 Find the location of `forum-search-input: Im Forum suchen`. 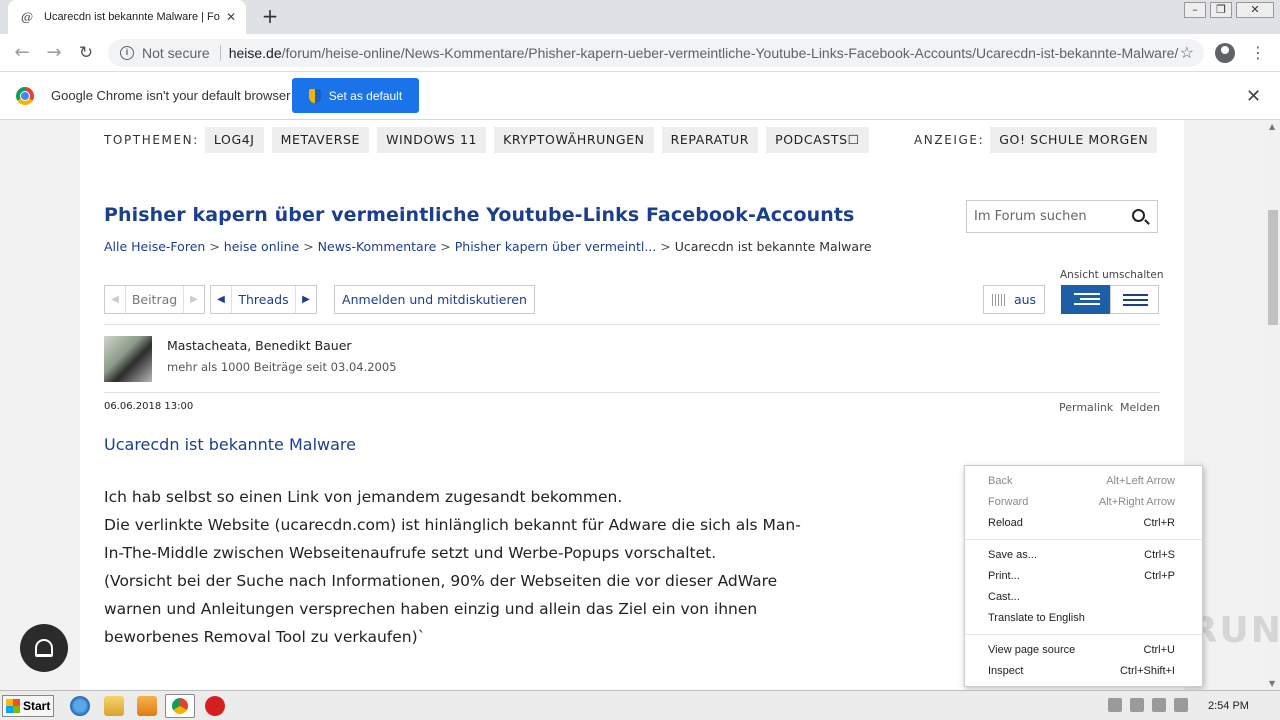

forum-search-input: Im Forum suchen is located at coordinates (1062, 216).